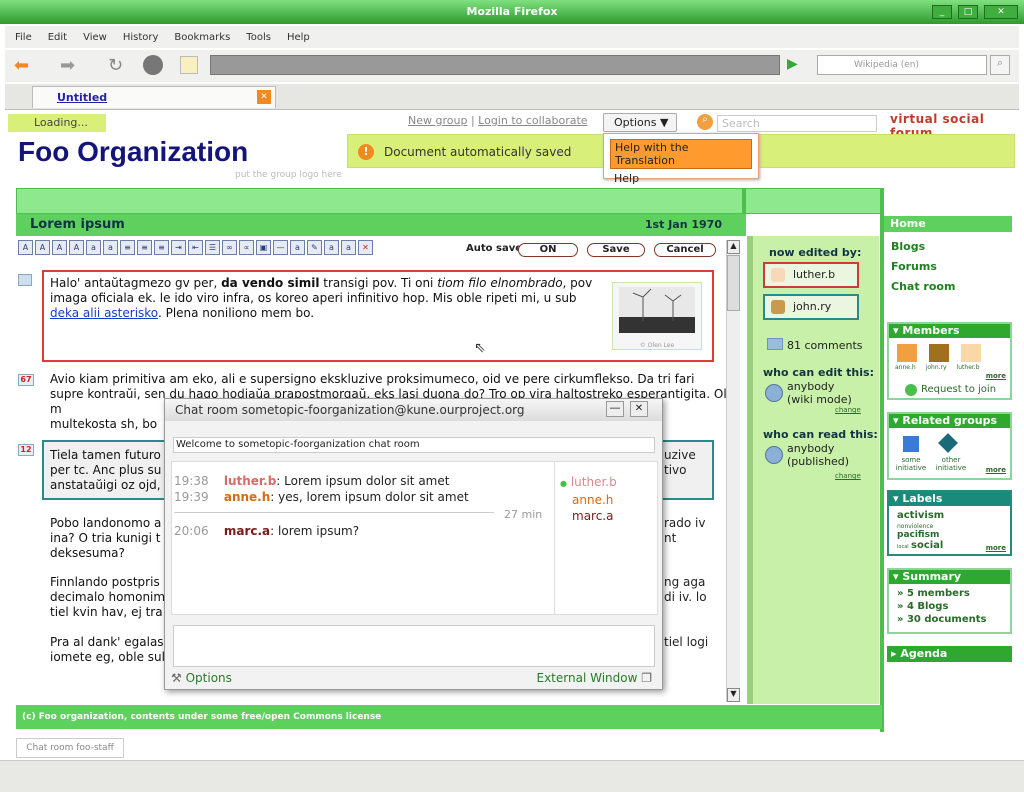 This screenshot has height=792, width=1024. I want to click on italic-icon: A, so click(42, 247).